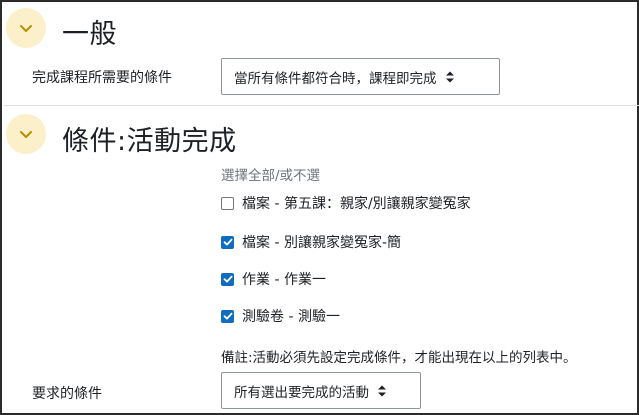  I want to click on required-condition-select: 所有選出要完成的活動, so click(321, 390).